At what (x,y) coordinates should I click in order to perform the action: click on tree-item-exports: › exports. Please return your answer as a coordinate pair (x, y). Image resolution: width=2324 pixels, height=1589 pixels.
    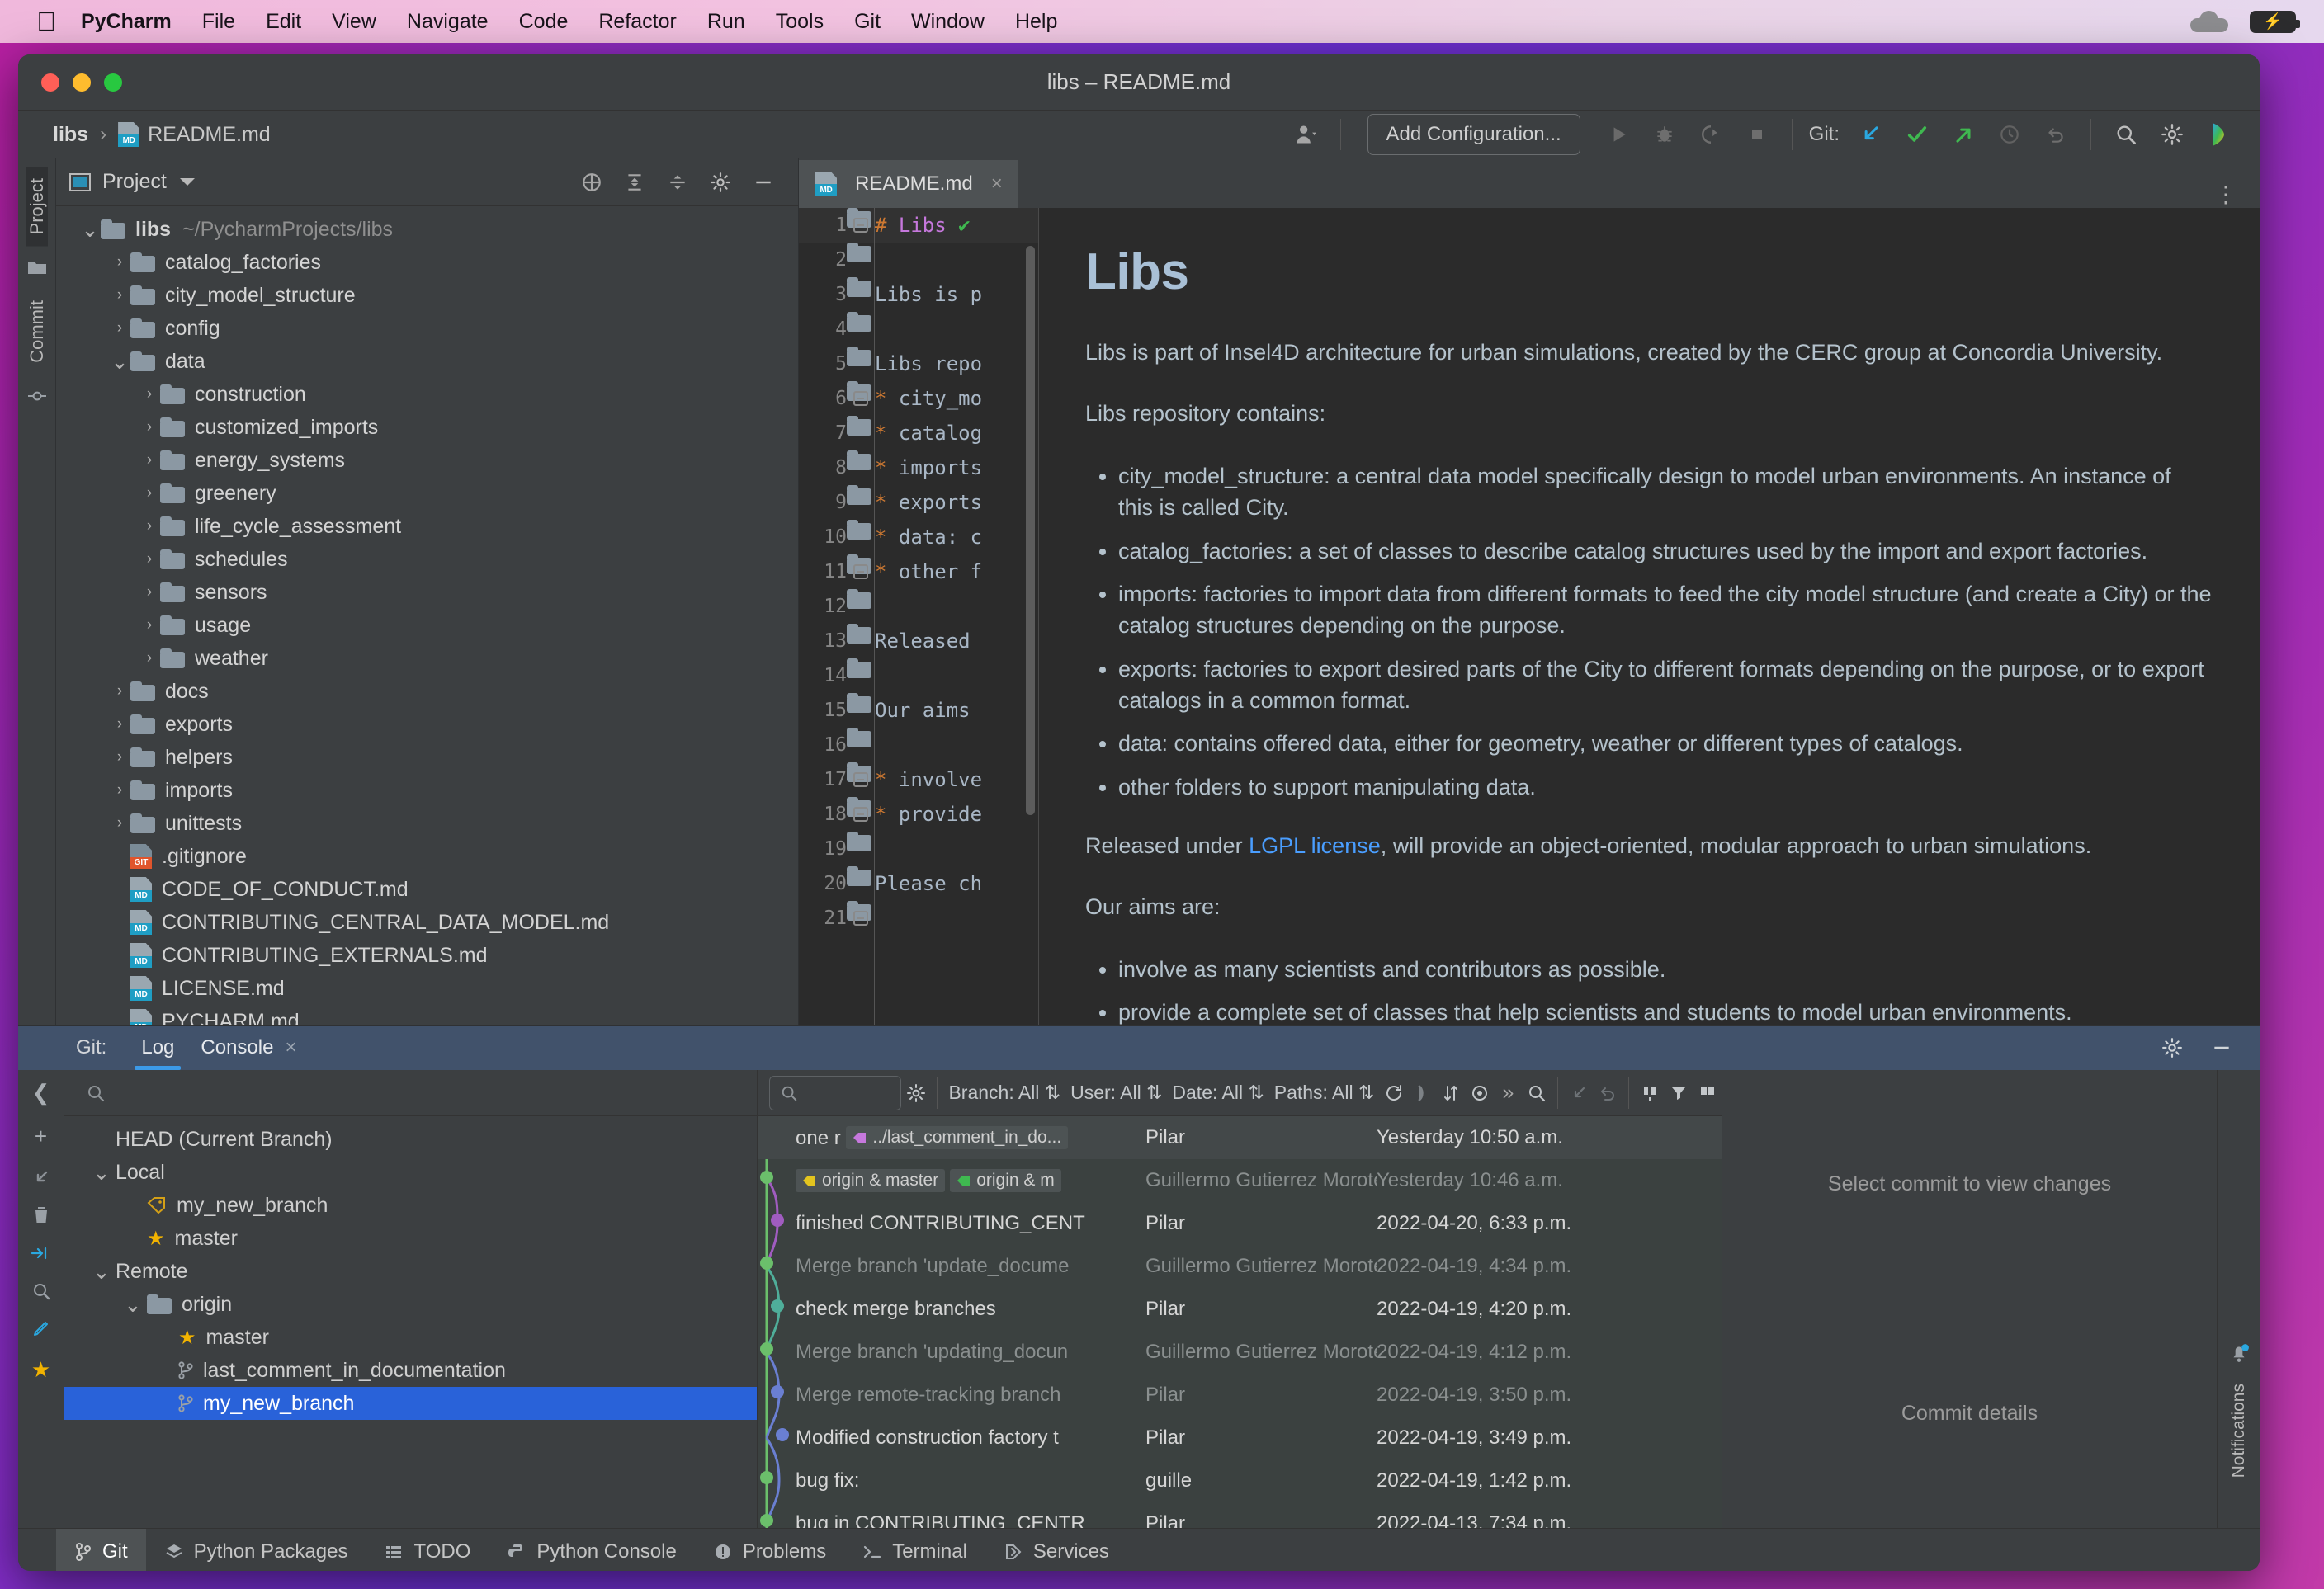
    Looking at the image, I should click on (427, 724).